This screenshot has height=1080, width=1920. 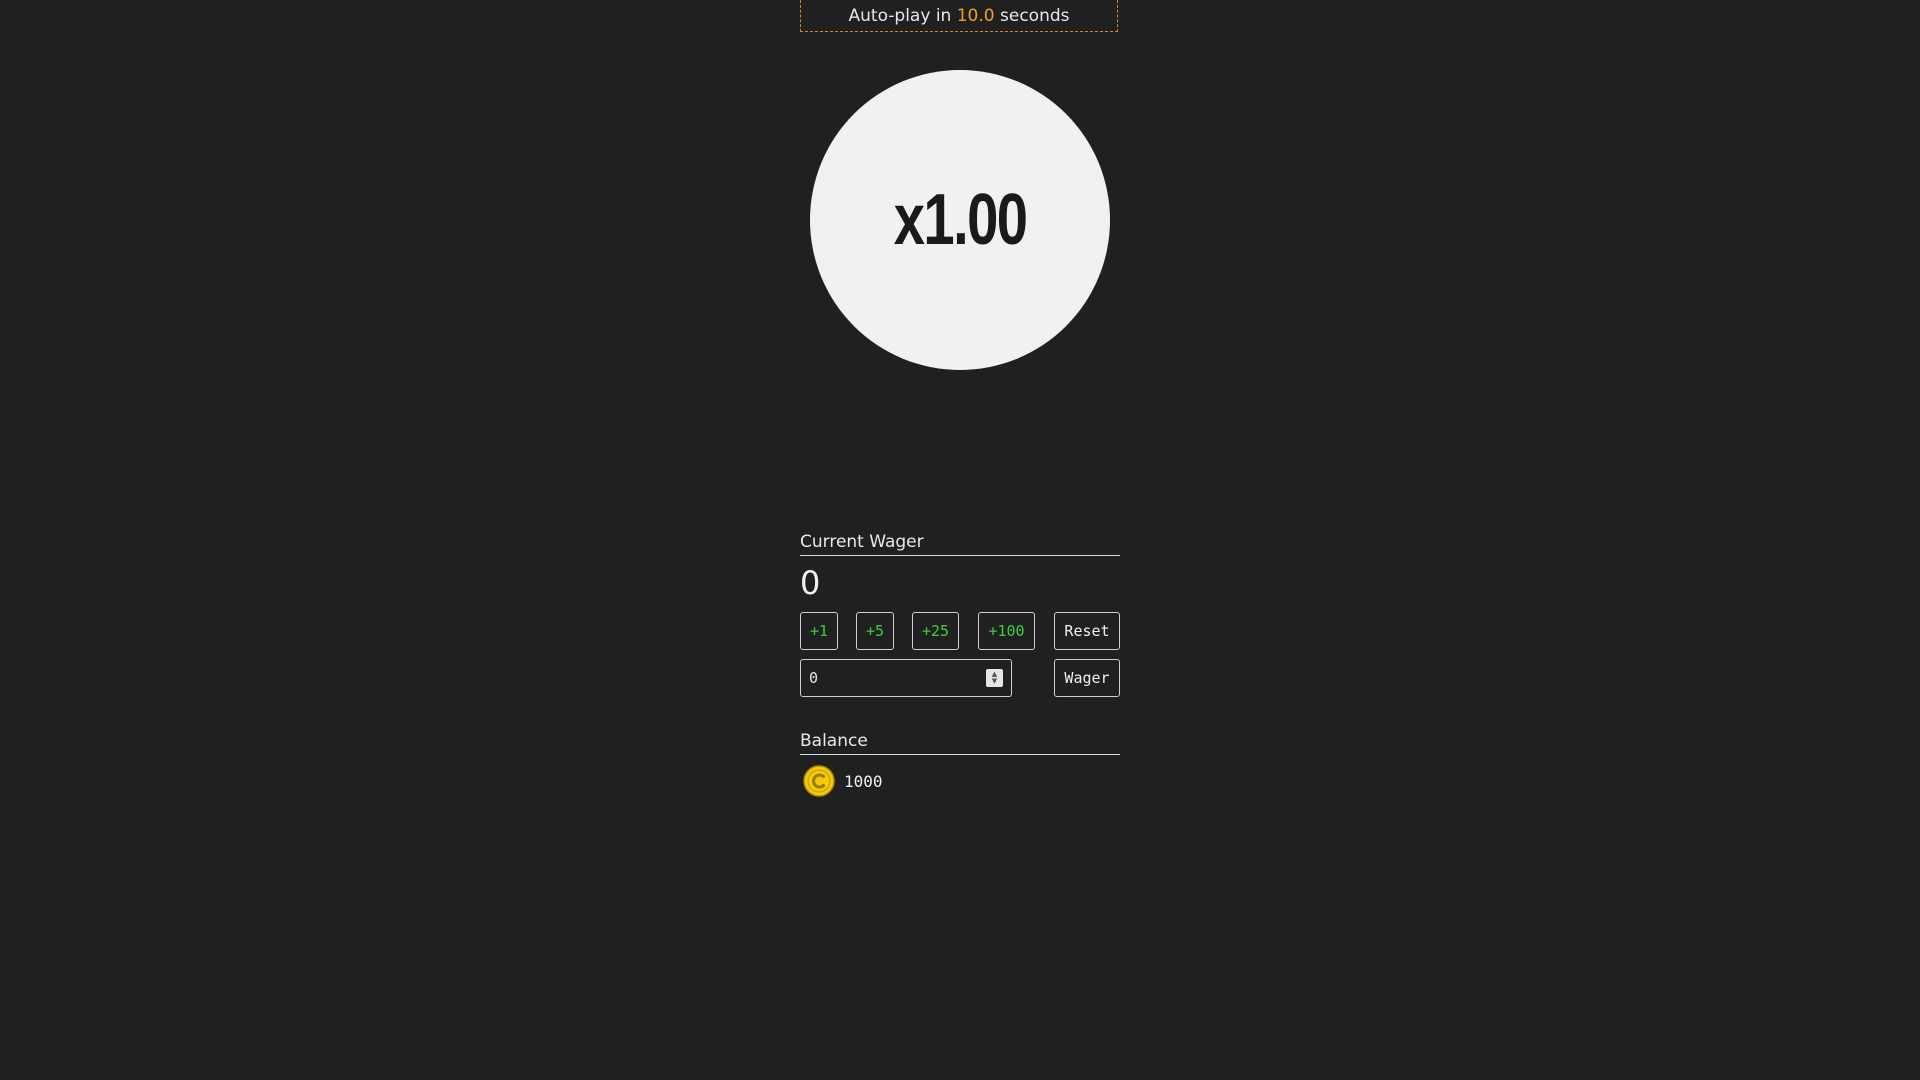 I want to click on current-wager-label: Current Wager, so click(x=960, y=544).